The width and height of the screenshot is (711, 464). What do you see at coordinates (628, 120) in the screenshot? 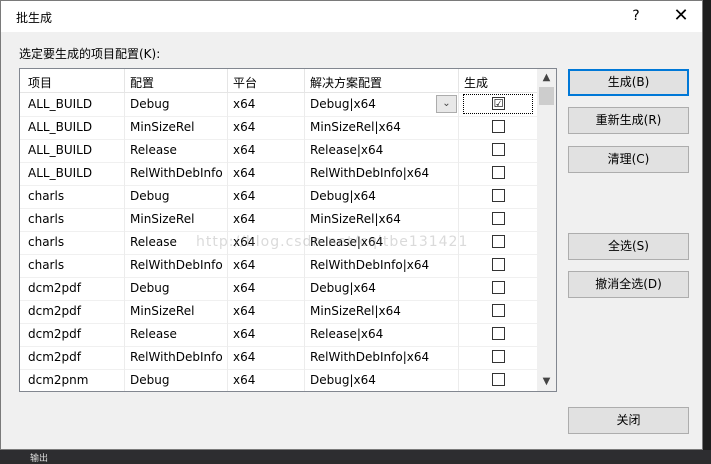
I see `rebuild-button: 重新生成(R)` at bounding box center [628, 120].